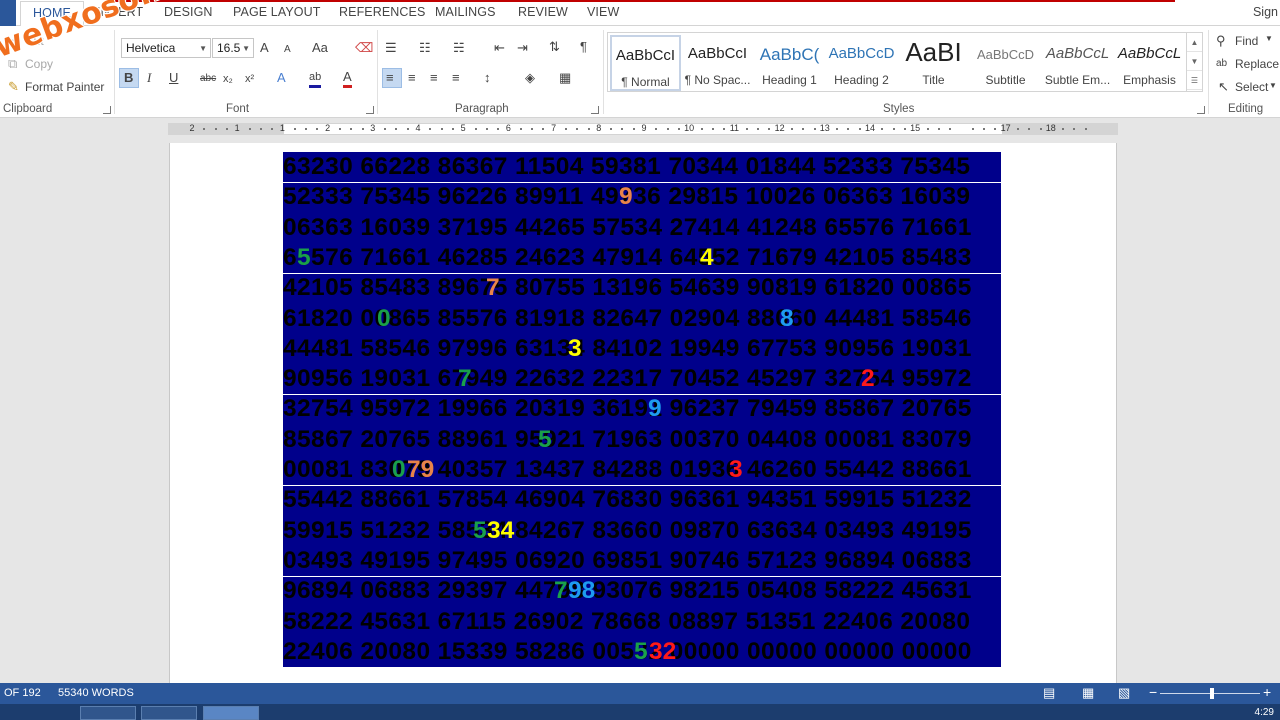 The image size is (1280, 720). What do you see at coordinates (789, 63) in the screenshot?
I see `style-heading-1: AaBbC( Heading 1` at bounding box center [789, 63].